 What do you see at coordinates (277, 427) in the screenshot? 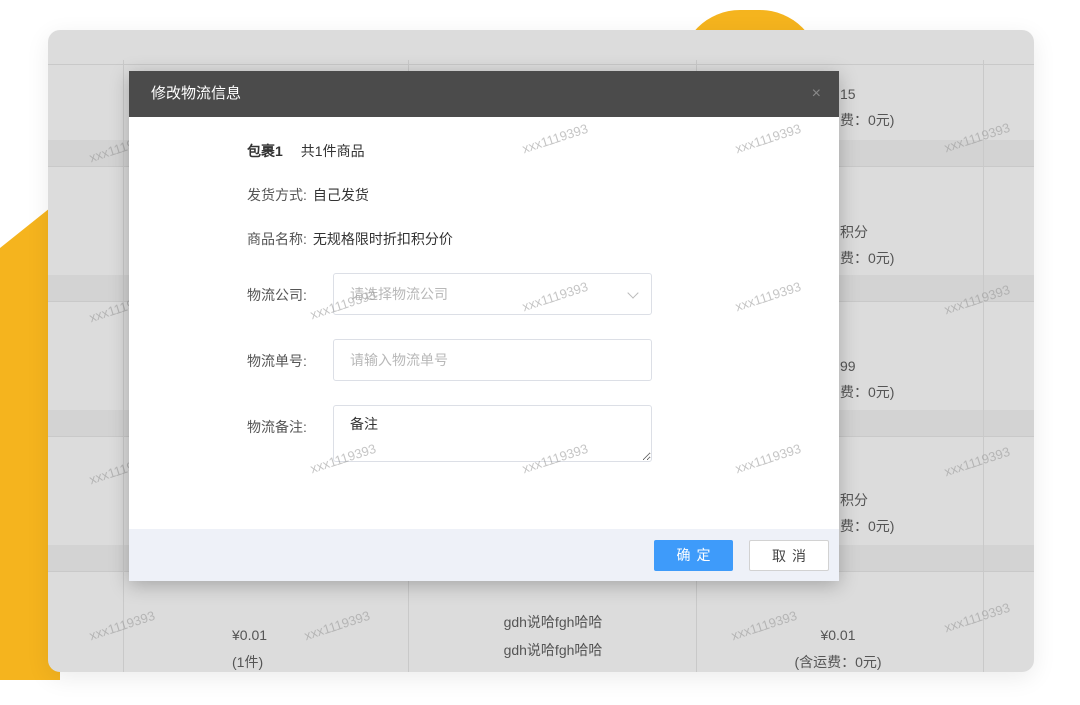
I see `remark-label: 物流备注:` at bounding box center [277, 427].